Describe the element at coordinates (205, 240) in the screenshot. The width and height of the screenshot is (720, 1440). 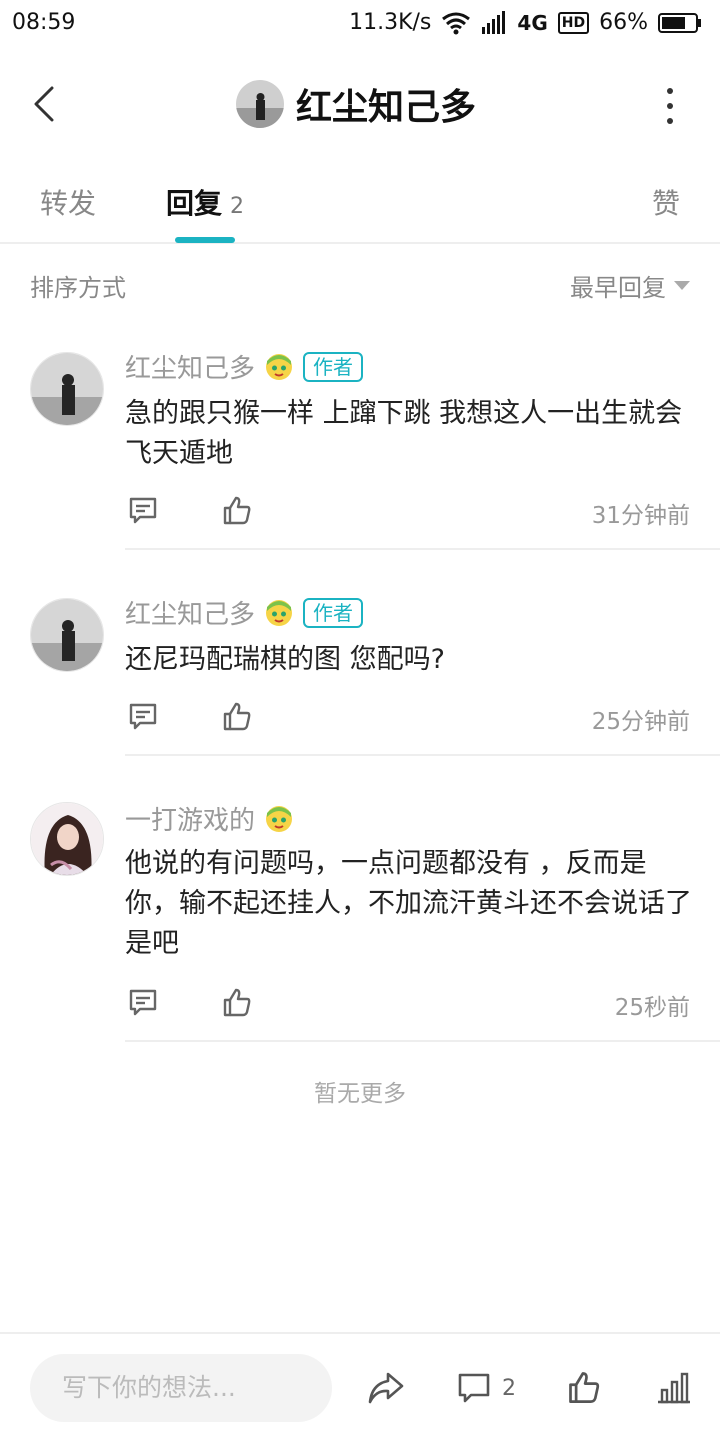
I see `active-tab-indicator` at that location.